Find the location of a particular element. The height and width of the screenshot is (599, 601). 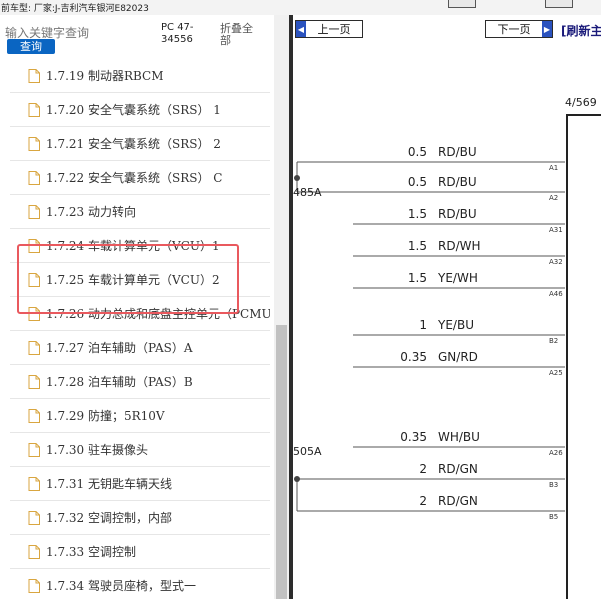

prev-page-button: ◀ 上一页 is located at coordinates (329, 29).